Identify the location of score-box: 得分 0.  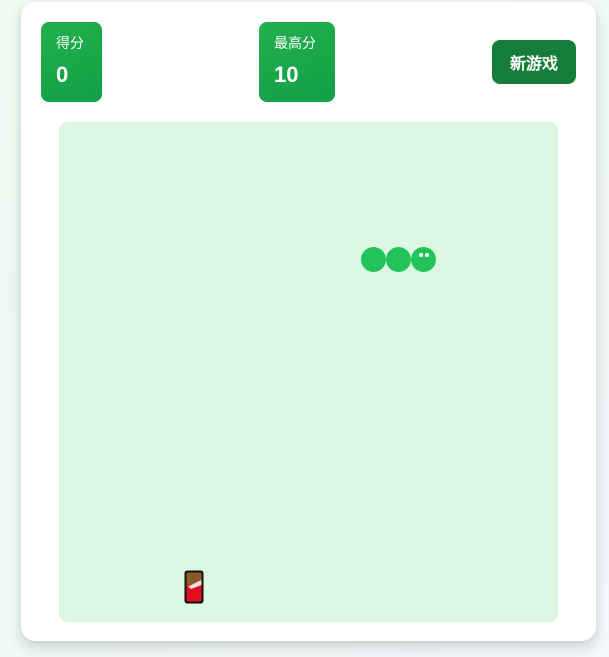
(71, 62).